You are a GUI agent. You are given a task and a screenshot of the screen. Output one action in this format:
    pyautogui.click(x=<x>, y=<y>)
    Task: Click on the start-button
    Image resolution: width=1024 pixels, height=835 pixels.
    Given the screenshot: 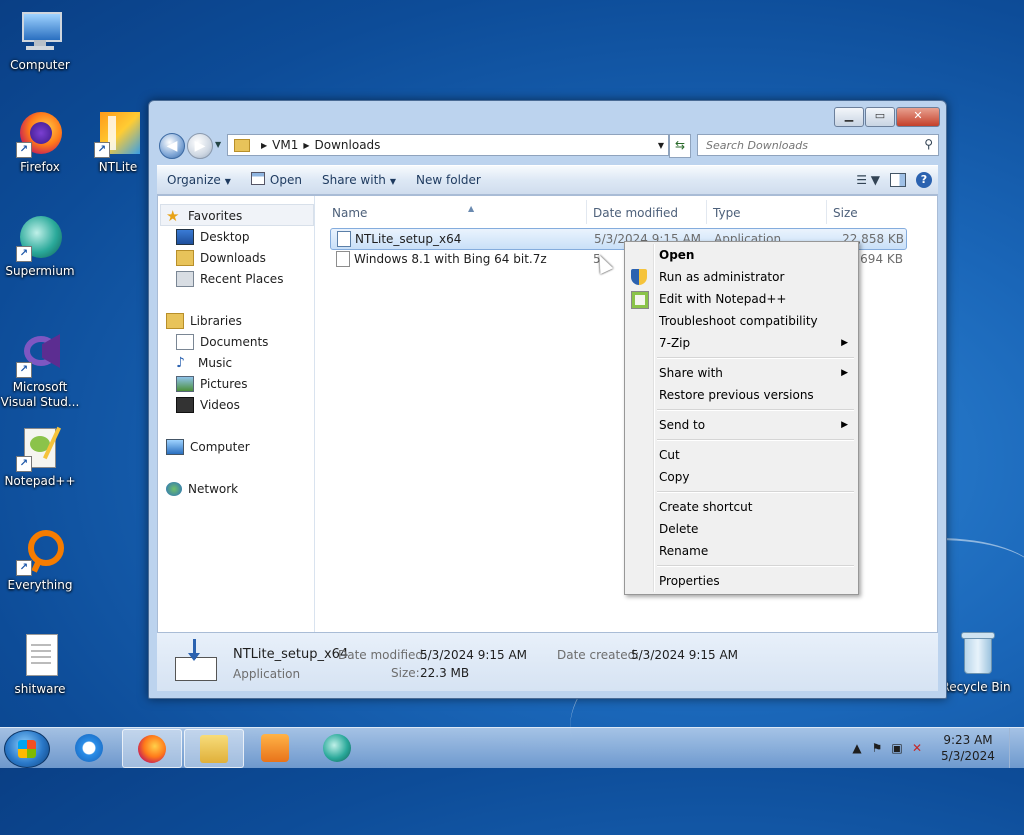 What is the action you would take?
    pyautogui.click(x=27, y=749)
    